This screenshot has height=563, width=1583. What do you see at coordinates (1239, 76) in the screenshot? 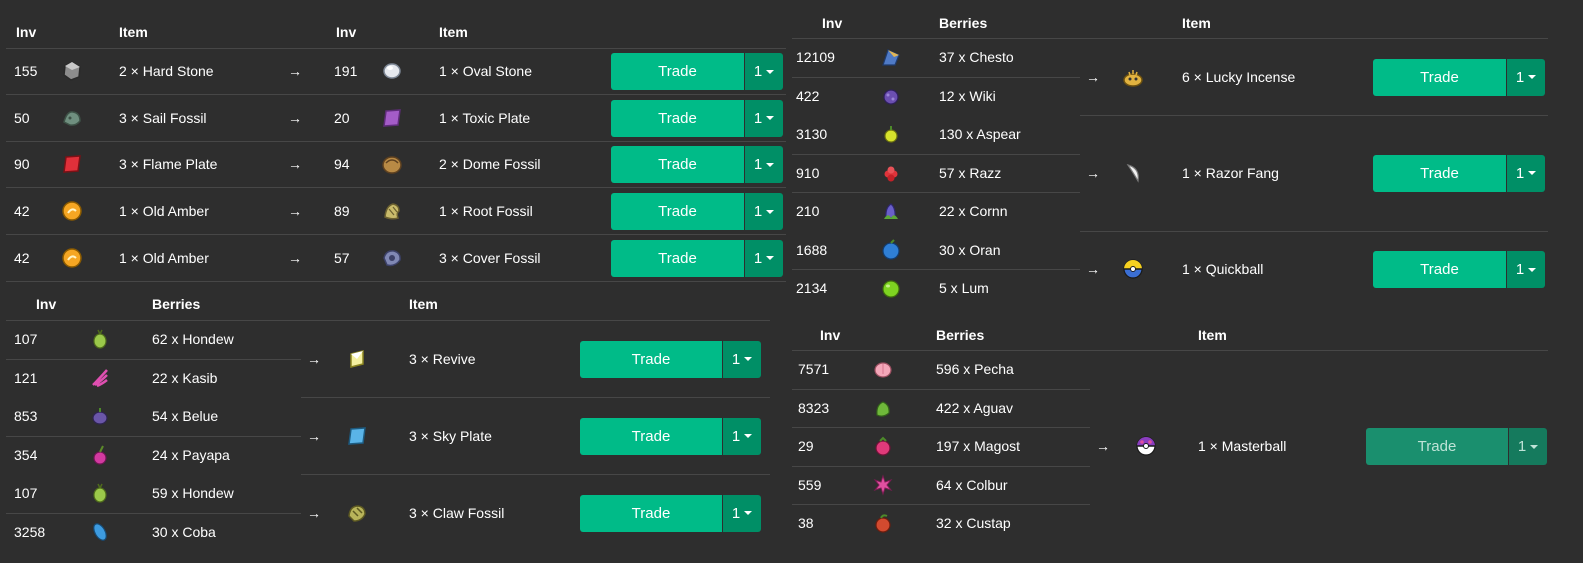
I see `result-item: 6 × Lucky Incense` at bounding box center [1239, 76].